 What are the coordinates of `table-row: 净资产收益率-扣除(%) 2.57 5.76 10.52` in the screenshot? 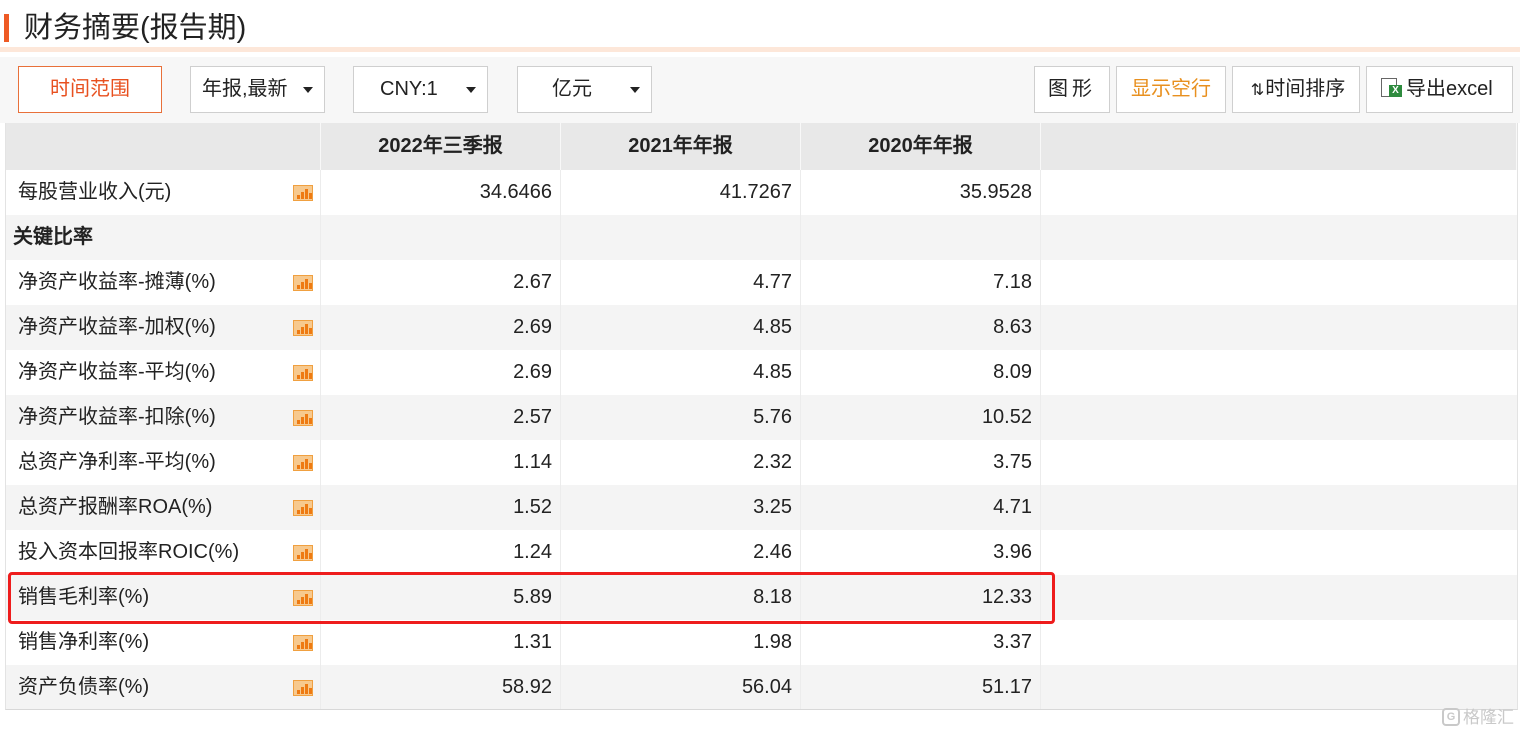 It's located at (761, 417).